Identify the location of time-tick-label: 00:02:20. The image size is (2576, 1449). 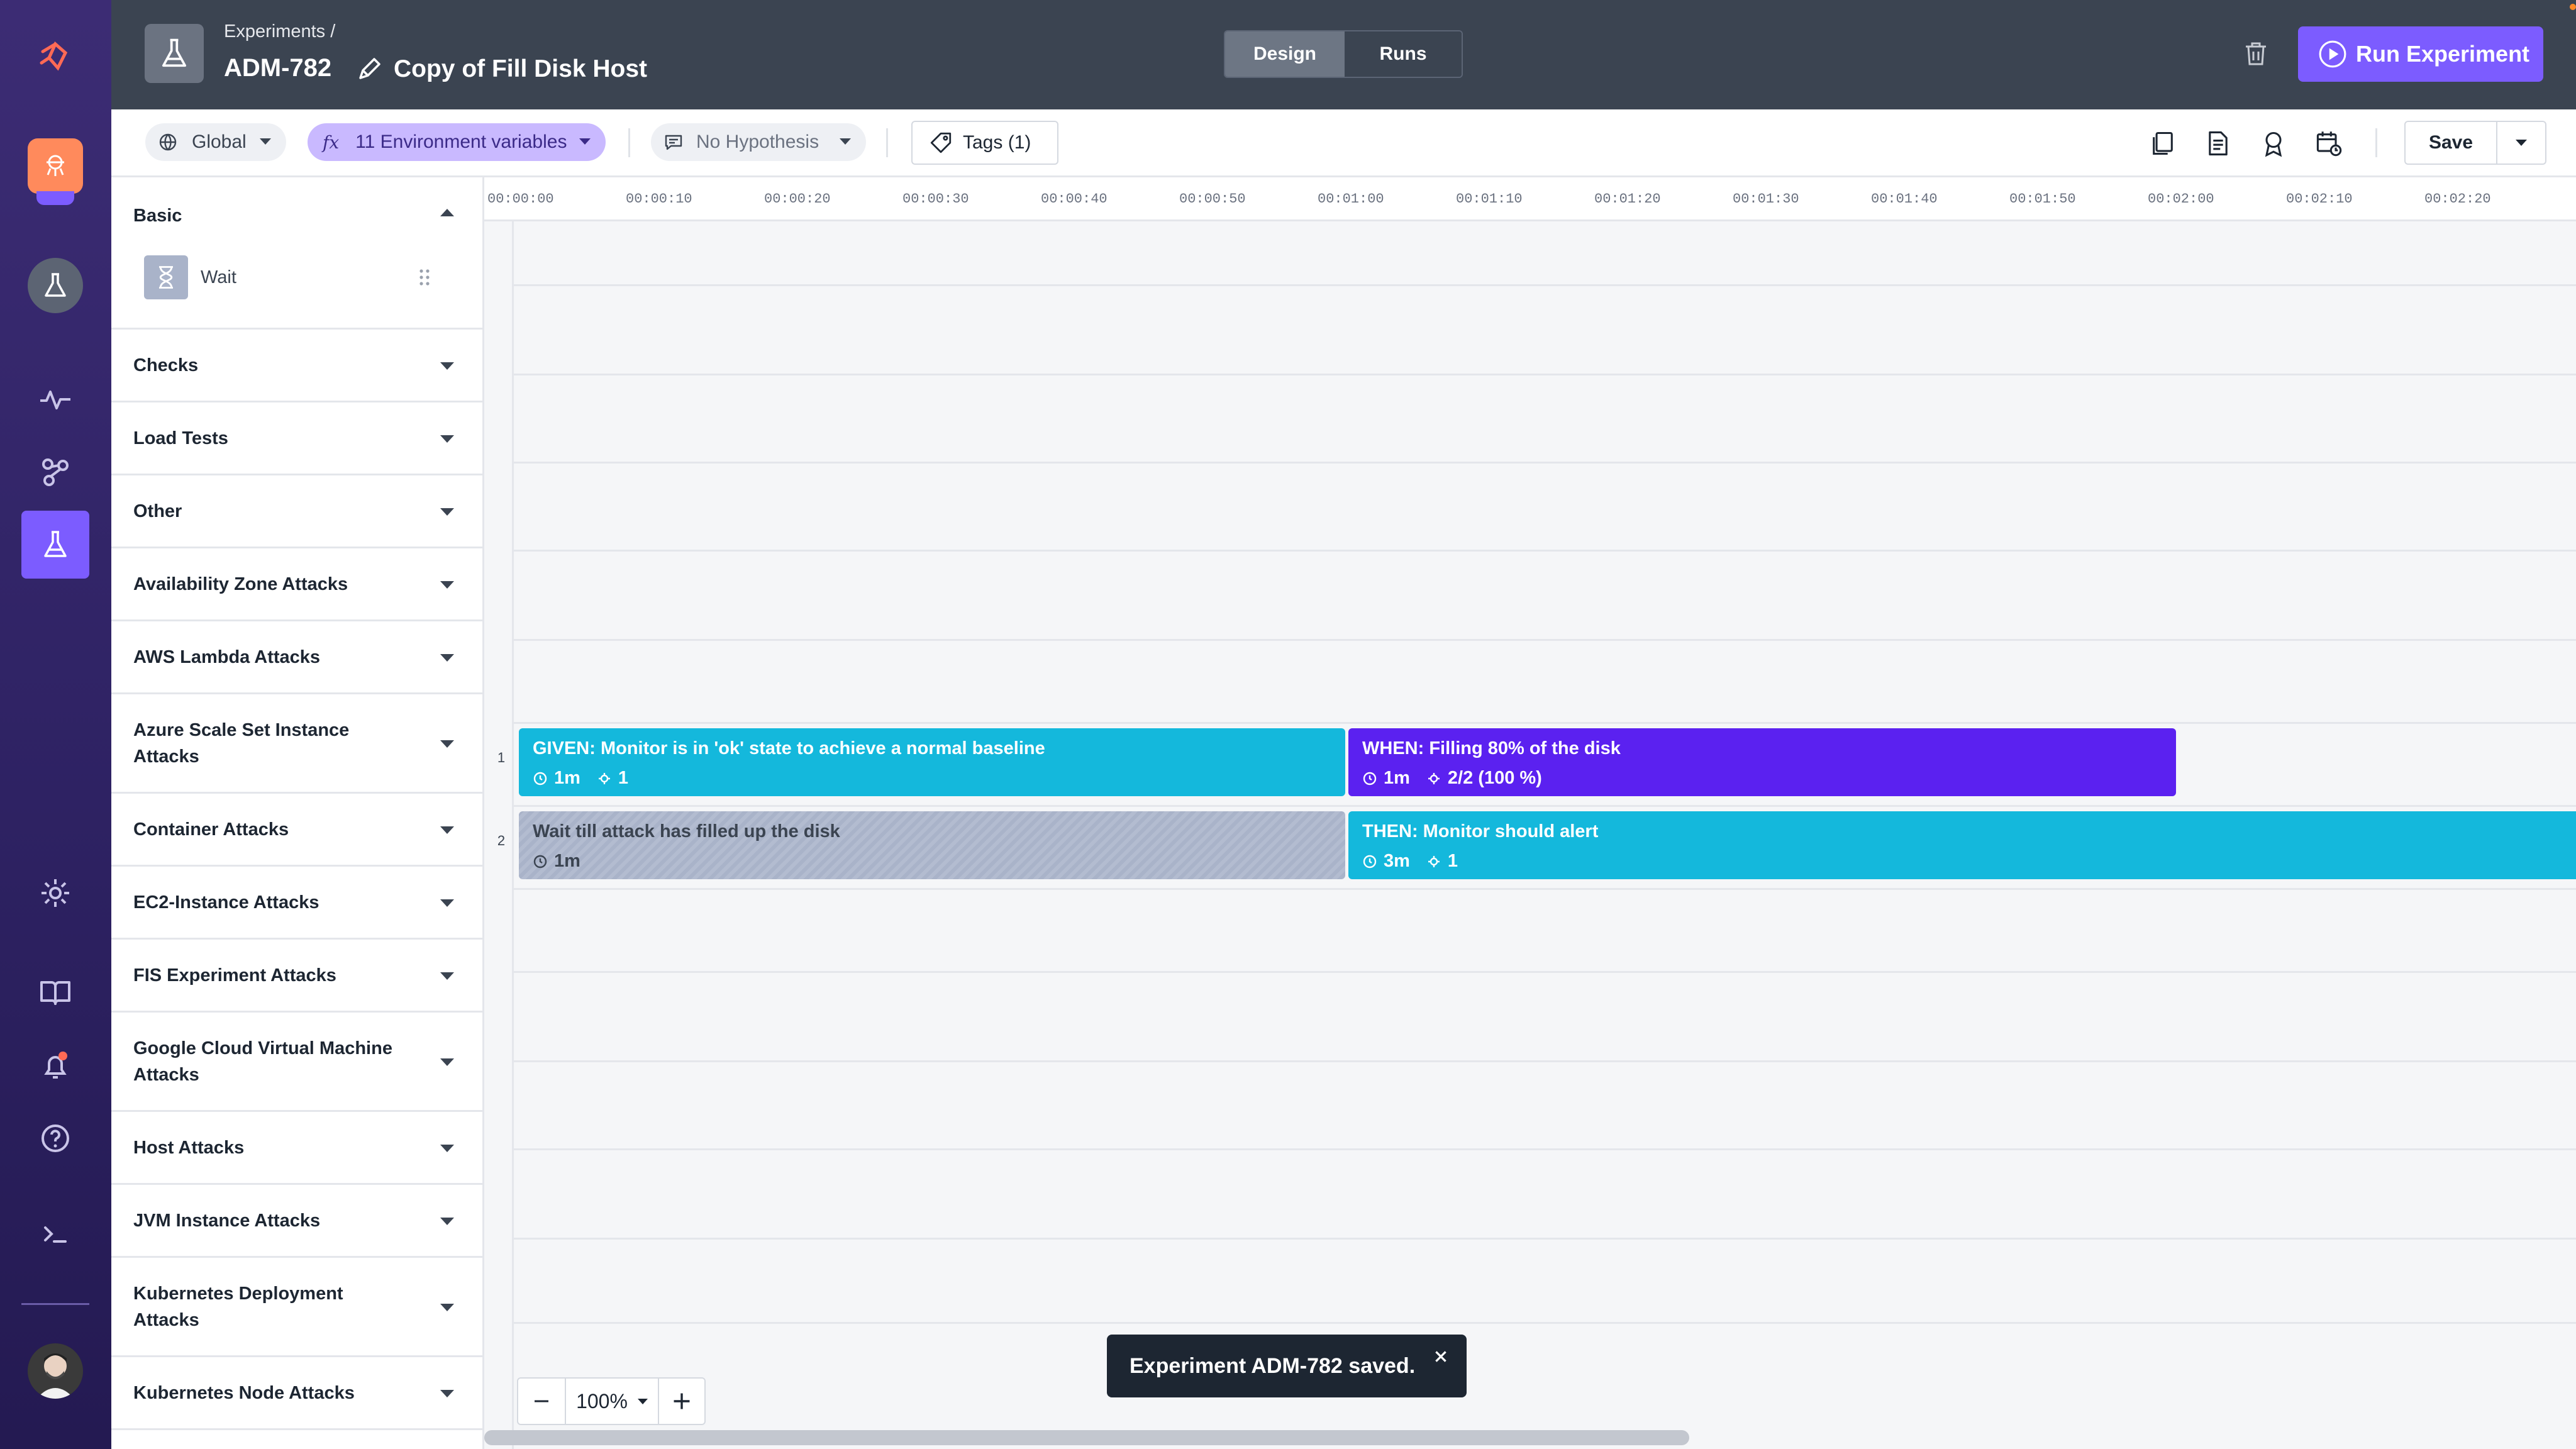
(2457, 199).